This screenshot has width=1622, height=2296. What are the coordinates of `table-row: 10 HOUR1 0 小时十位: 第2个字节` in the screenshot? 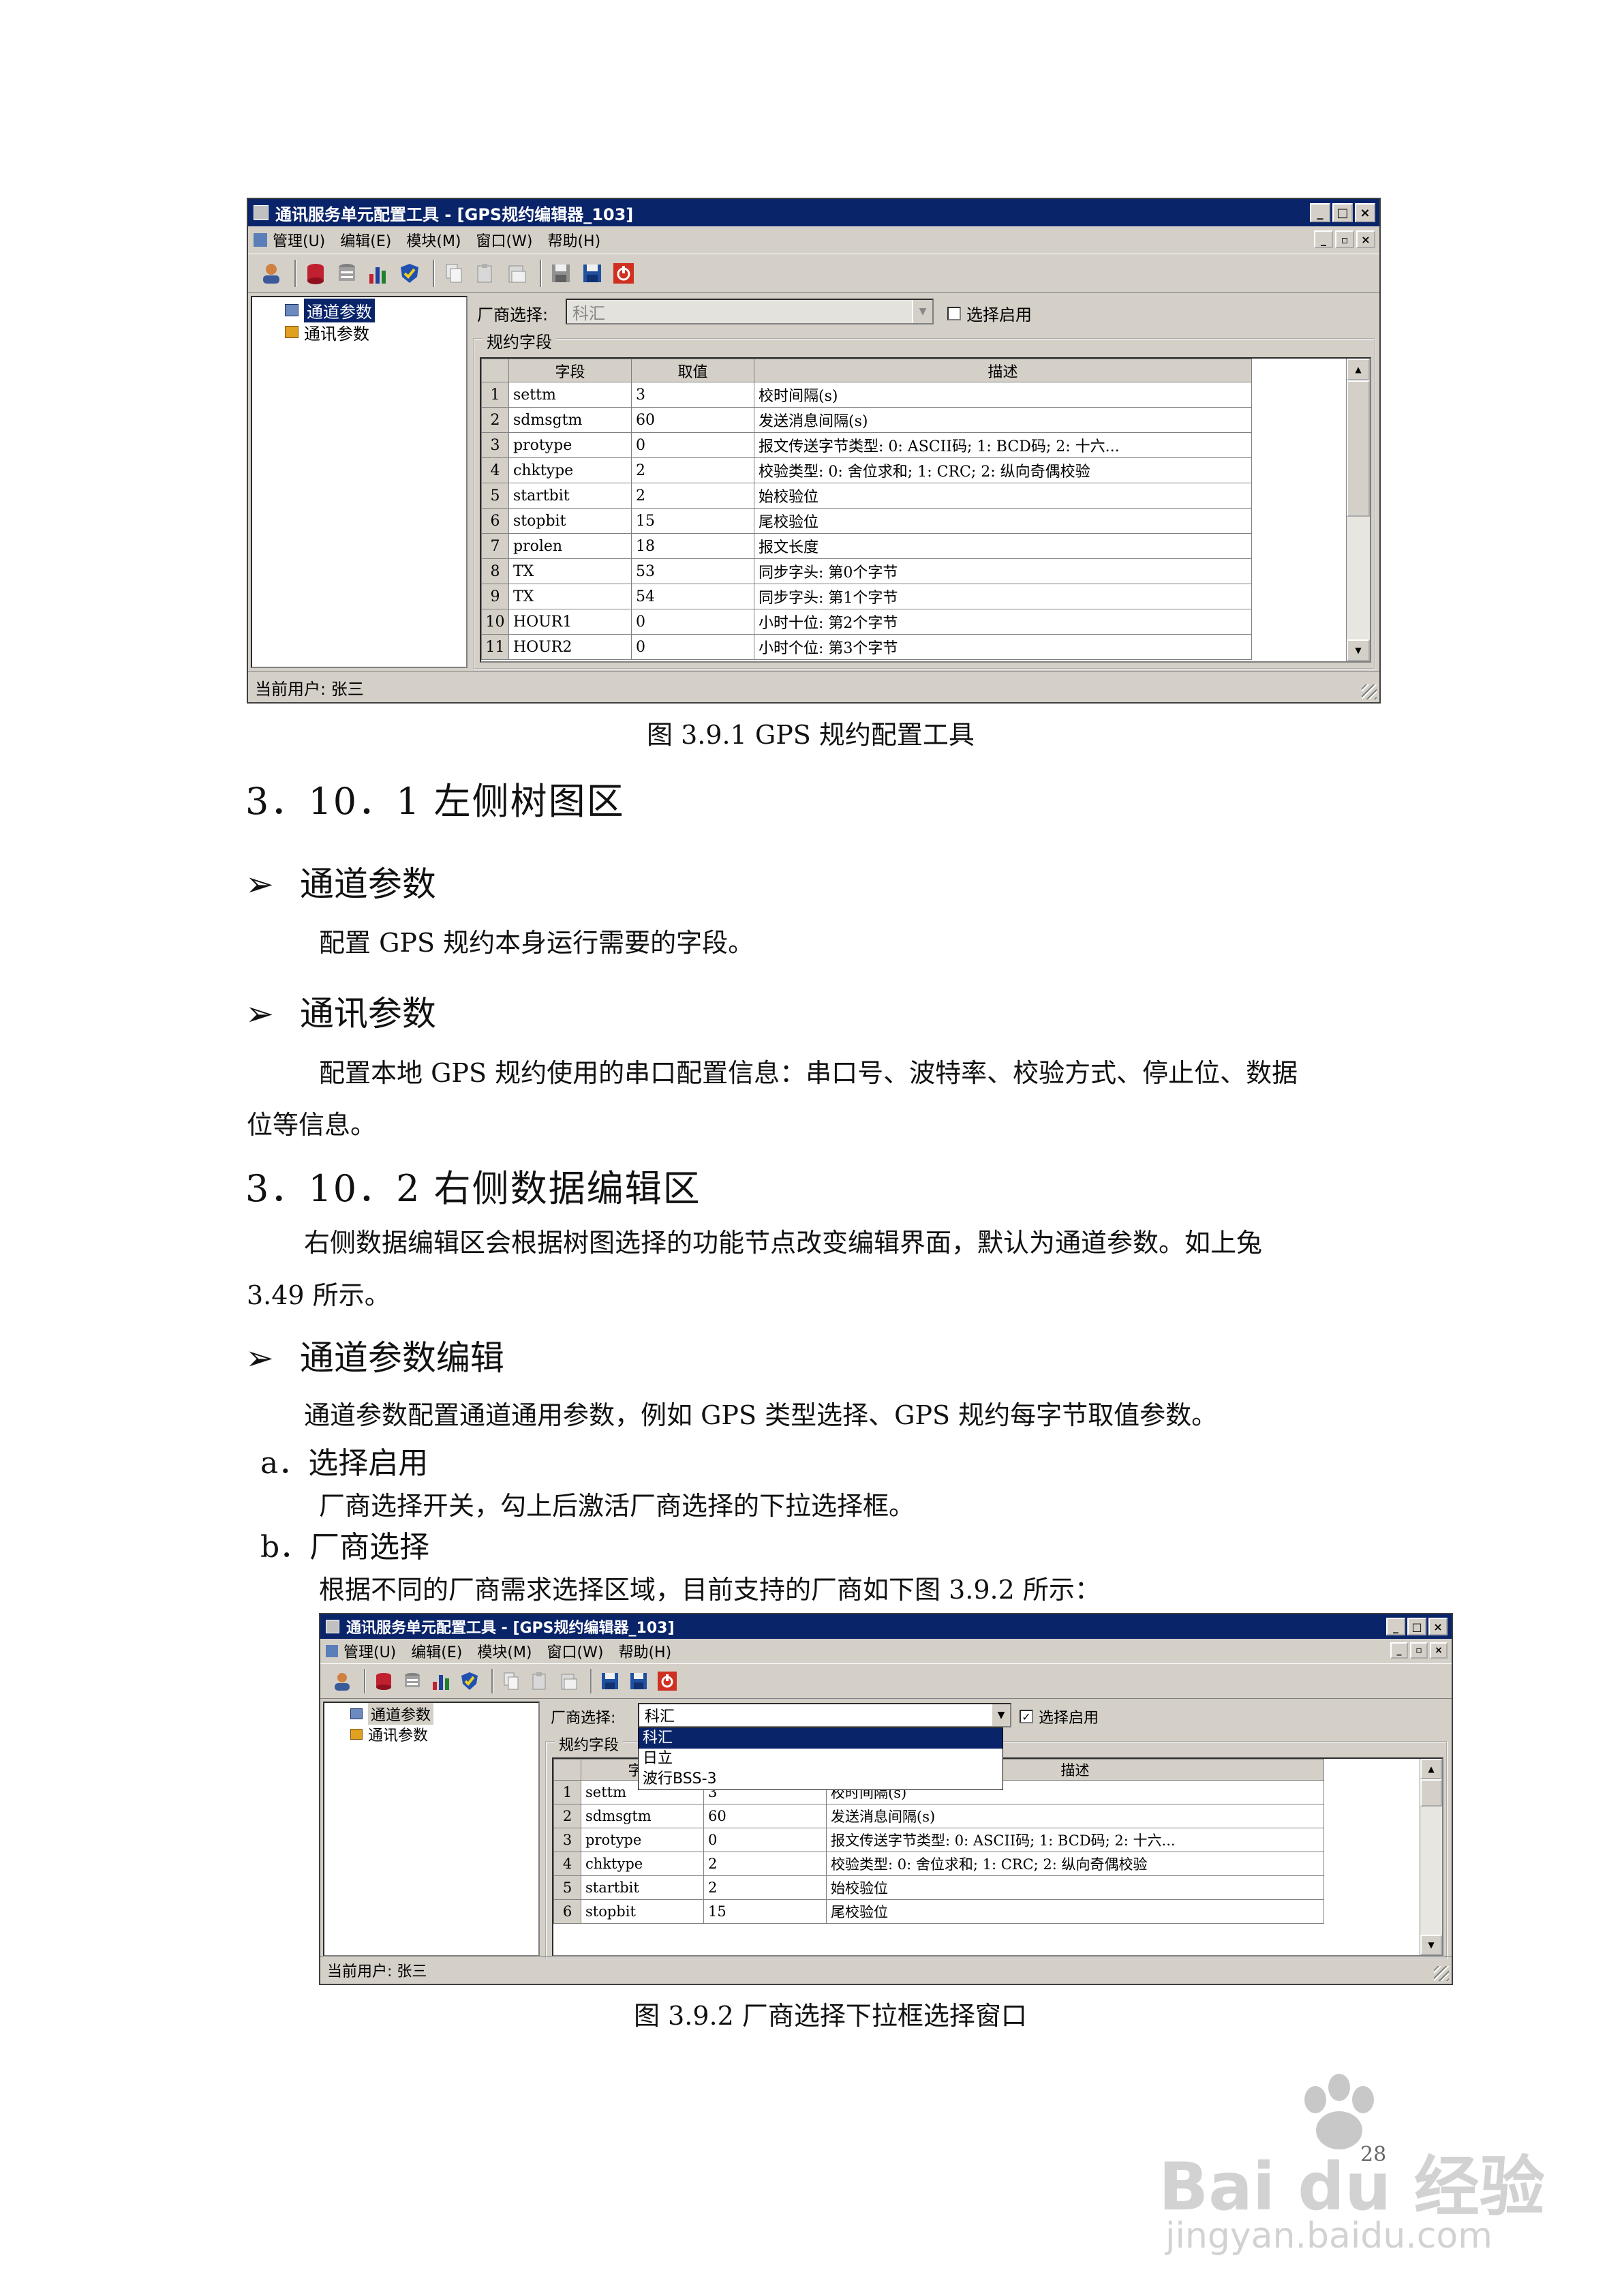 It's located at (866, 622).